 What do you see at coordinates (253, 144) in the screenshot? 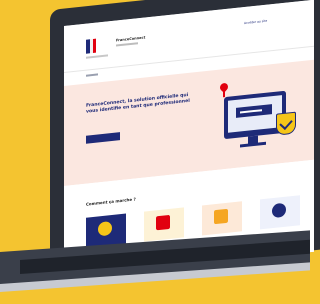
I see `monitor-base` at bounding box center [253, 144].